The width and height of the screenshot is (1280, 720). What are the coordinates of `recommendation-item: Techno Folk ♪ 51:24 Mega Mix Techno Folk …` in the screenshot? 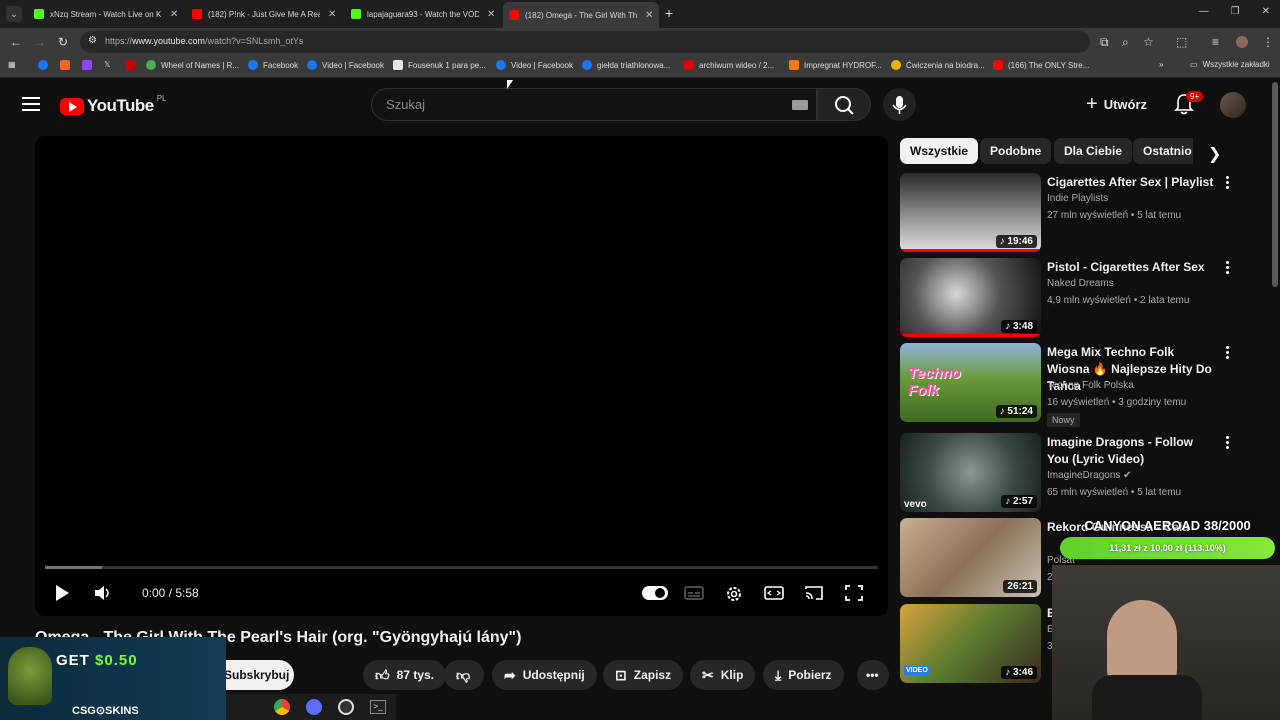 It's located at (1070, 385).